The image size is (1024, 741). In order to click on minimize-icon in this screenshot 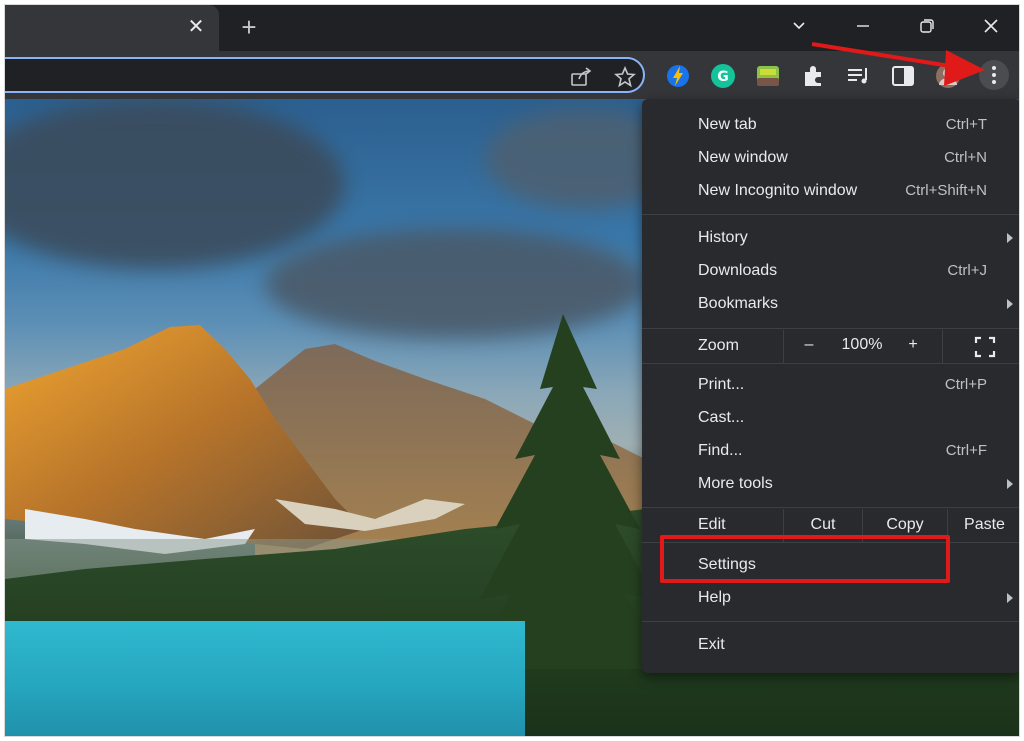, I will do `click(863, 26)`.